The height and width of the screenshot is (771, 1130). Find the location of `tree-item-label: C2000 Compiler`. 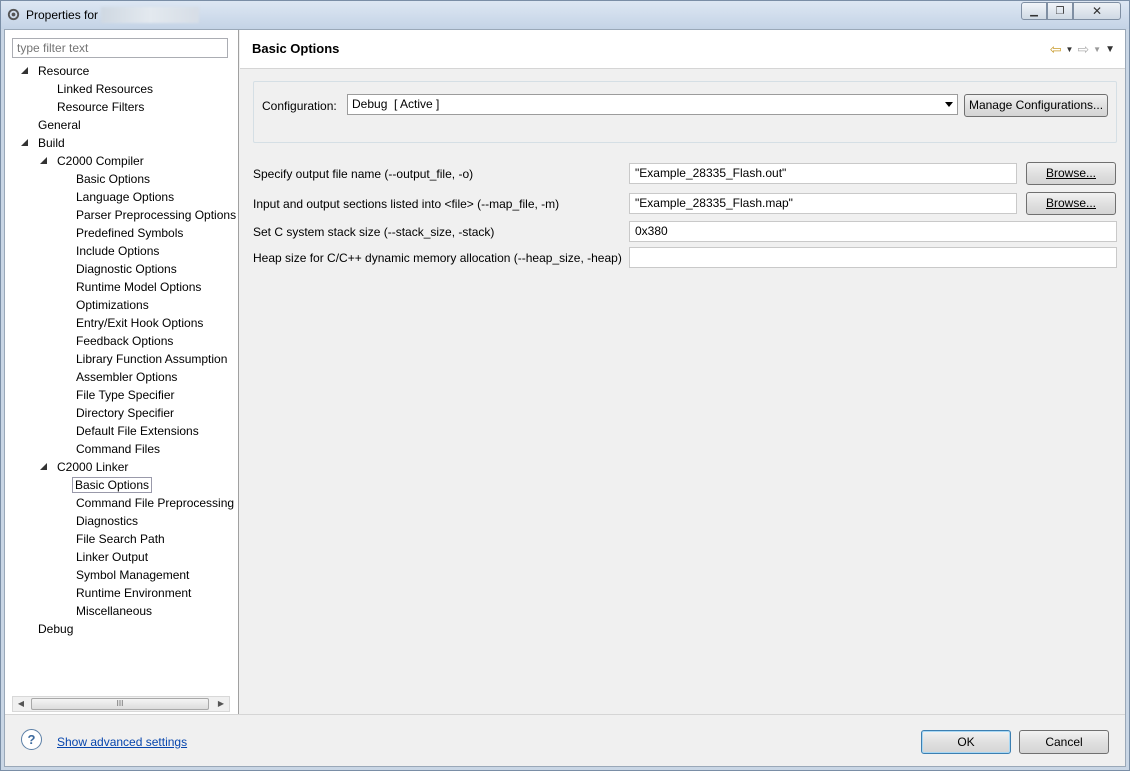

tree-item-label: C2000 Compiler is located at coordinates (100, 161).